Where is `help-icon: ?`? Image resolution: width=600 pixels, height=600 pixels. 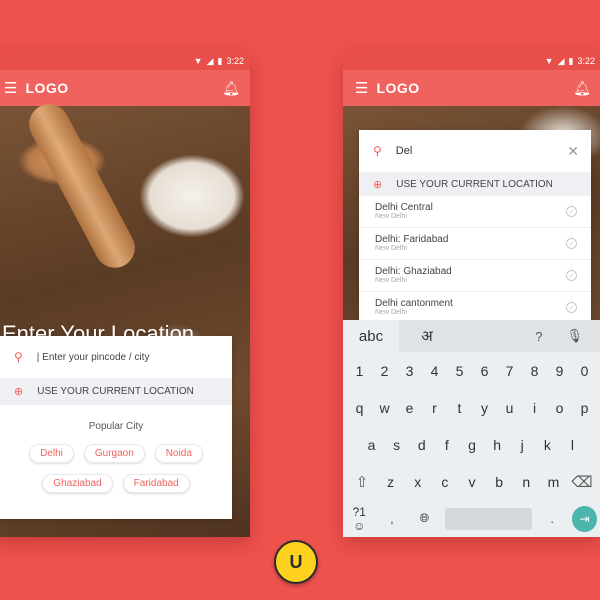 help-icon: ? is located at coordinates (538, 336).